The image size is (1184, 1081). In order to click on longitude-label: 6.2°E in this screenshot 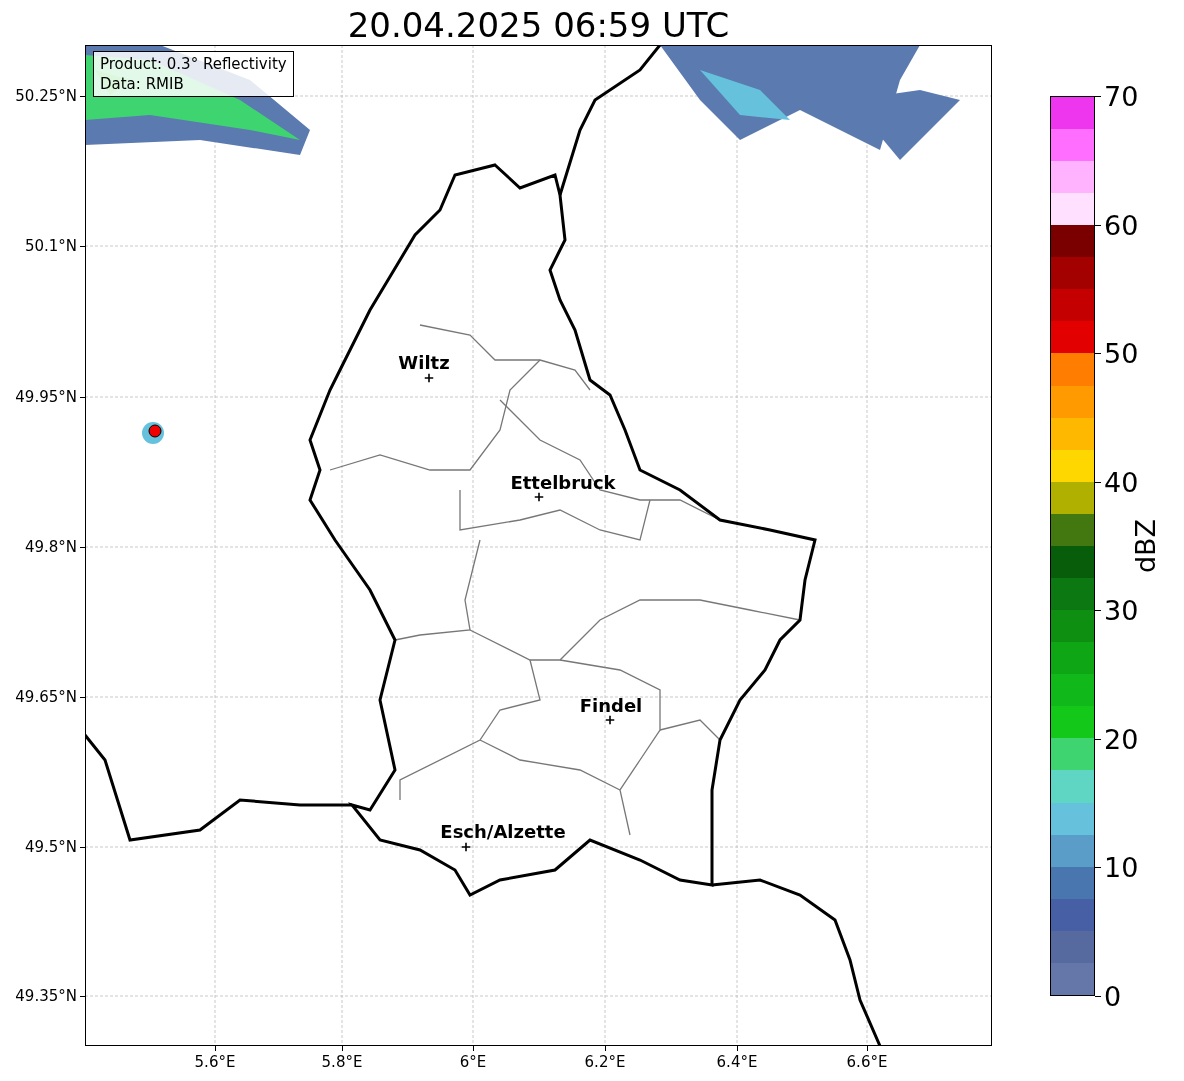, I will do `click(605, 1062)`.